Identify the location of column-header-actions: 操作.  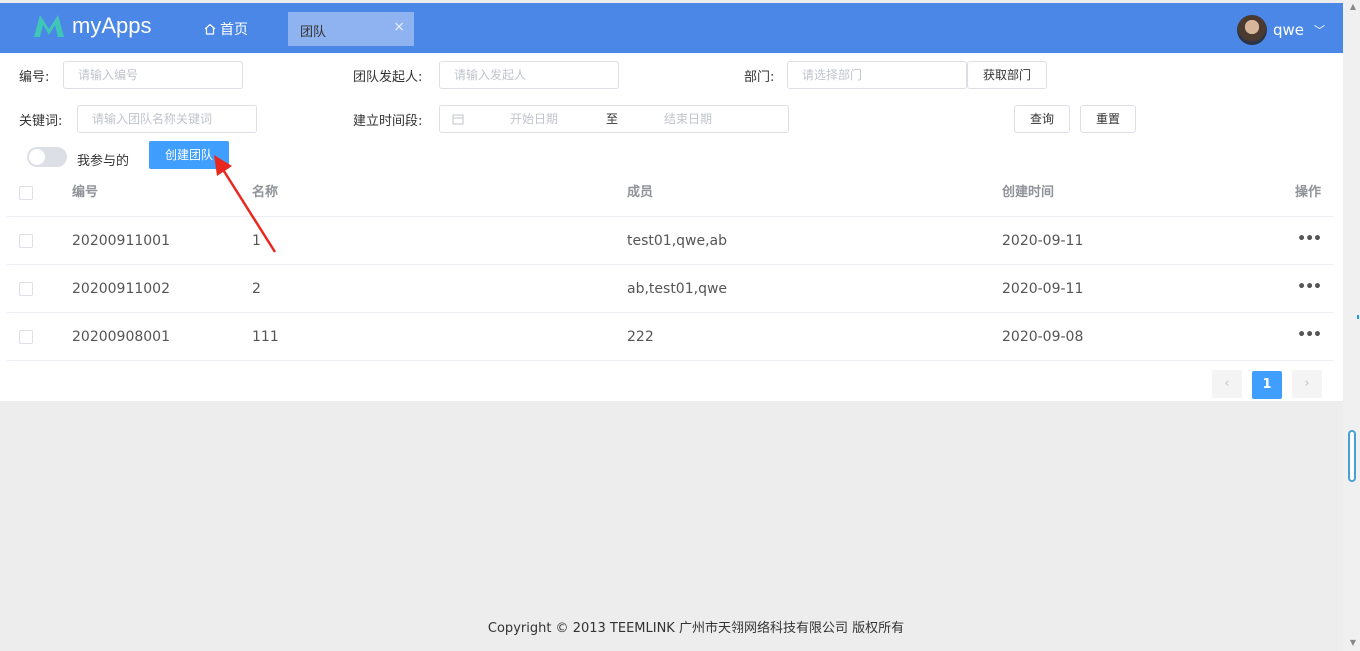
(1307, 192).